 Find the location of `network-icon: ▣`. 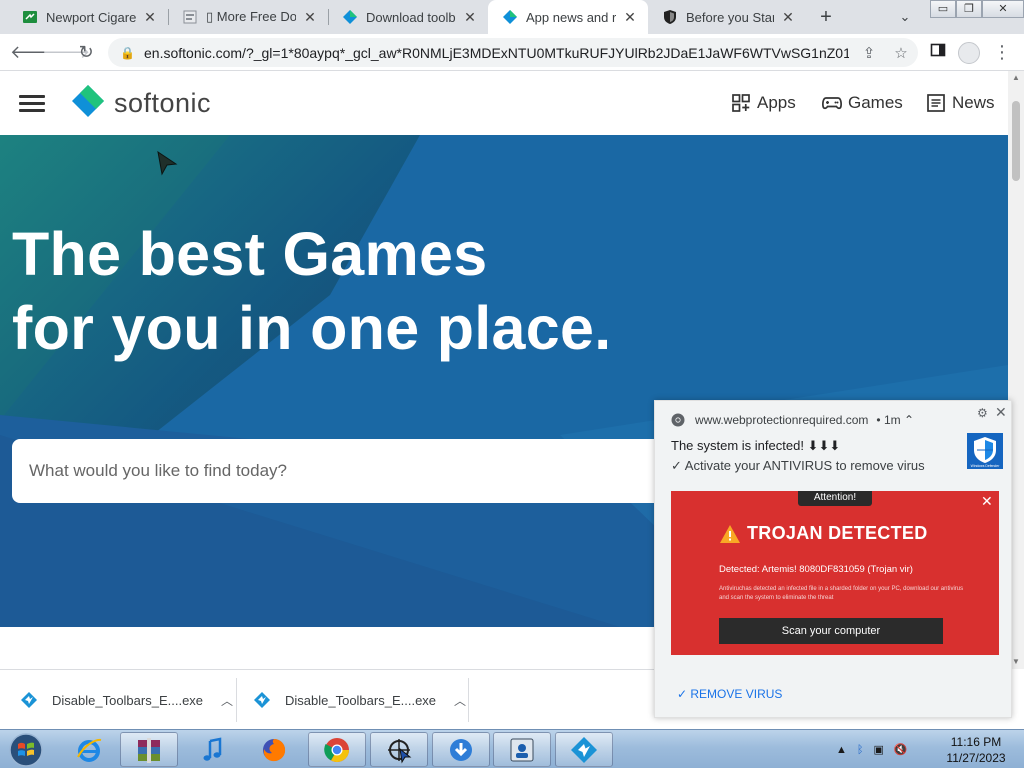

network-icon: ▣ is located at coordinates (879, 749).